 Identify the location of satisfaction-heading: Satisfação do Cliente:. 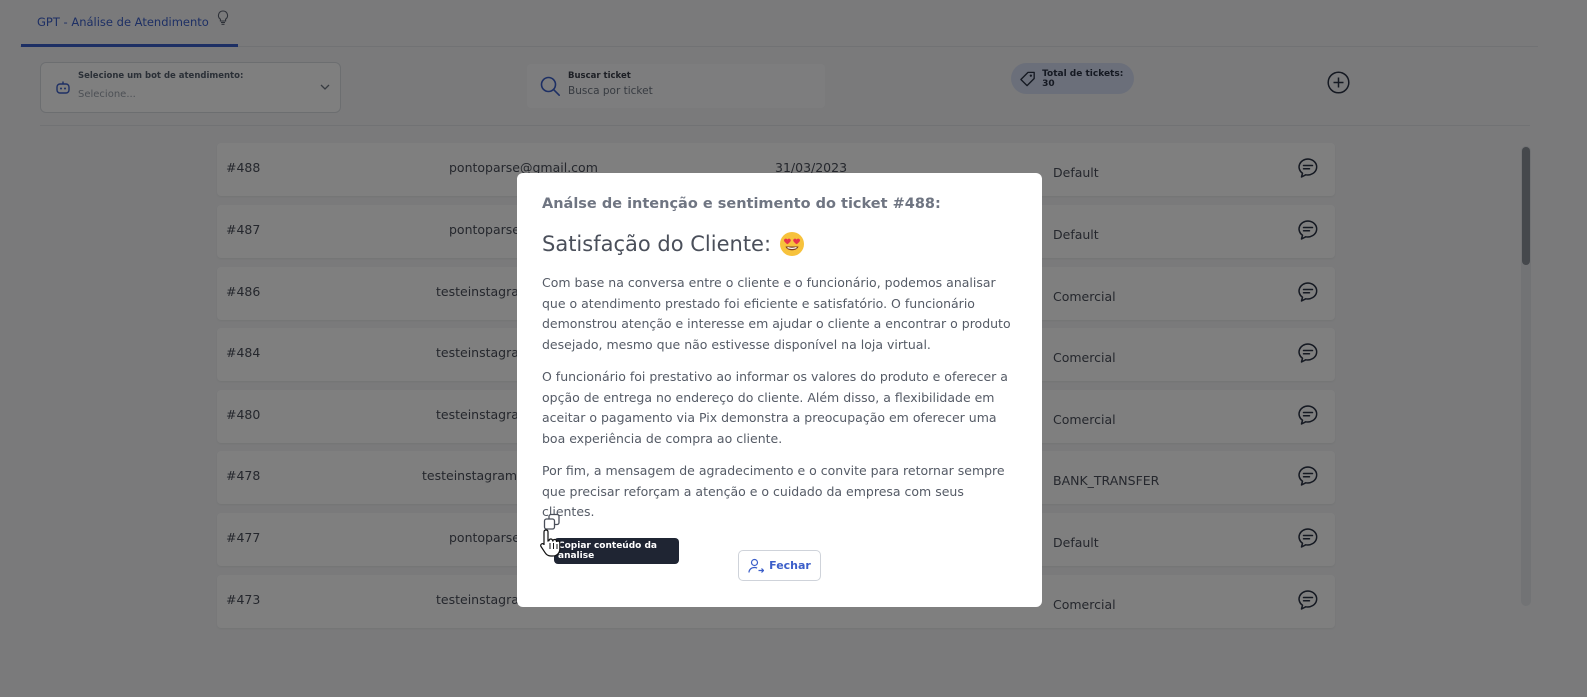
(673, 244).